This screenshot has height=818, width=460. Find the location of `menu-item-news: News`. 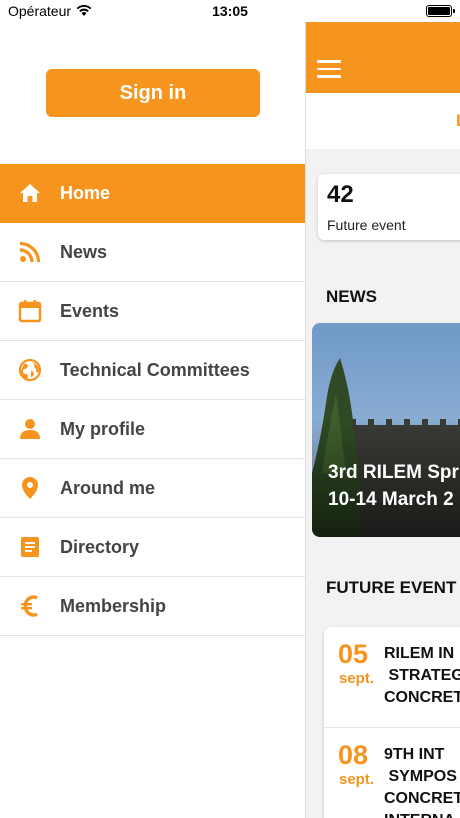

menu-item-news: News is located at coordinates (152, 252).